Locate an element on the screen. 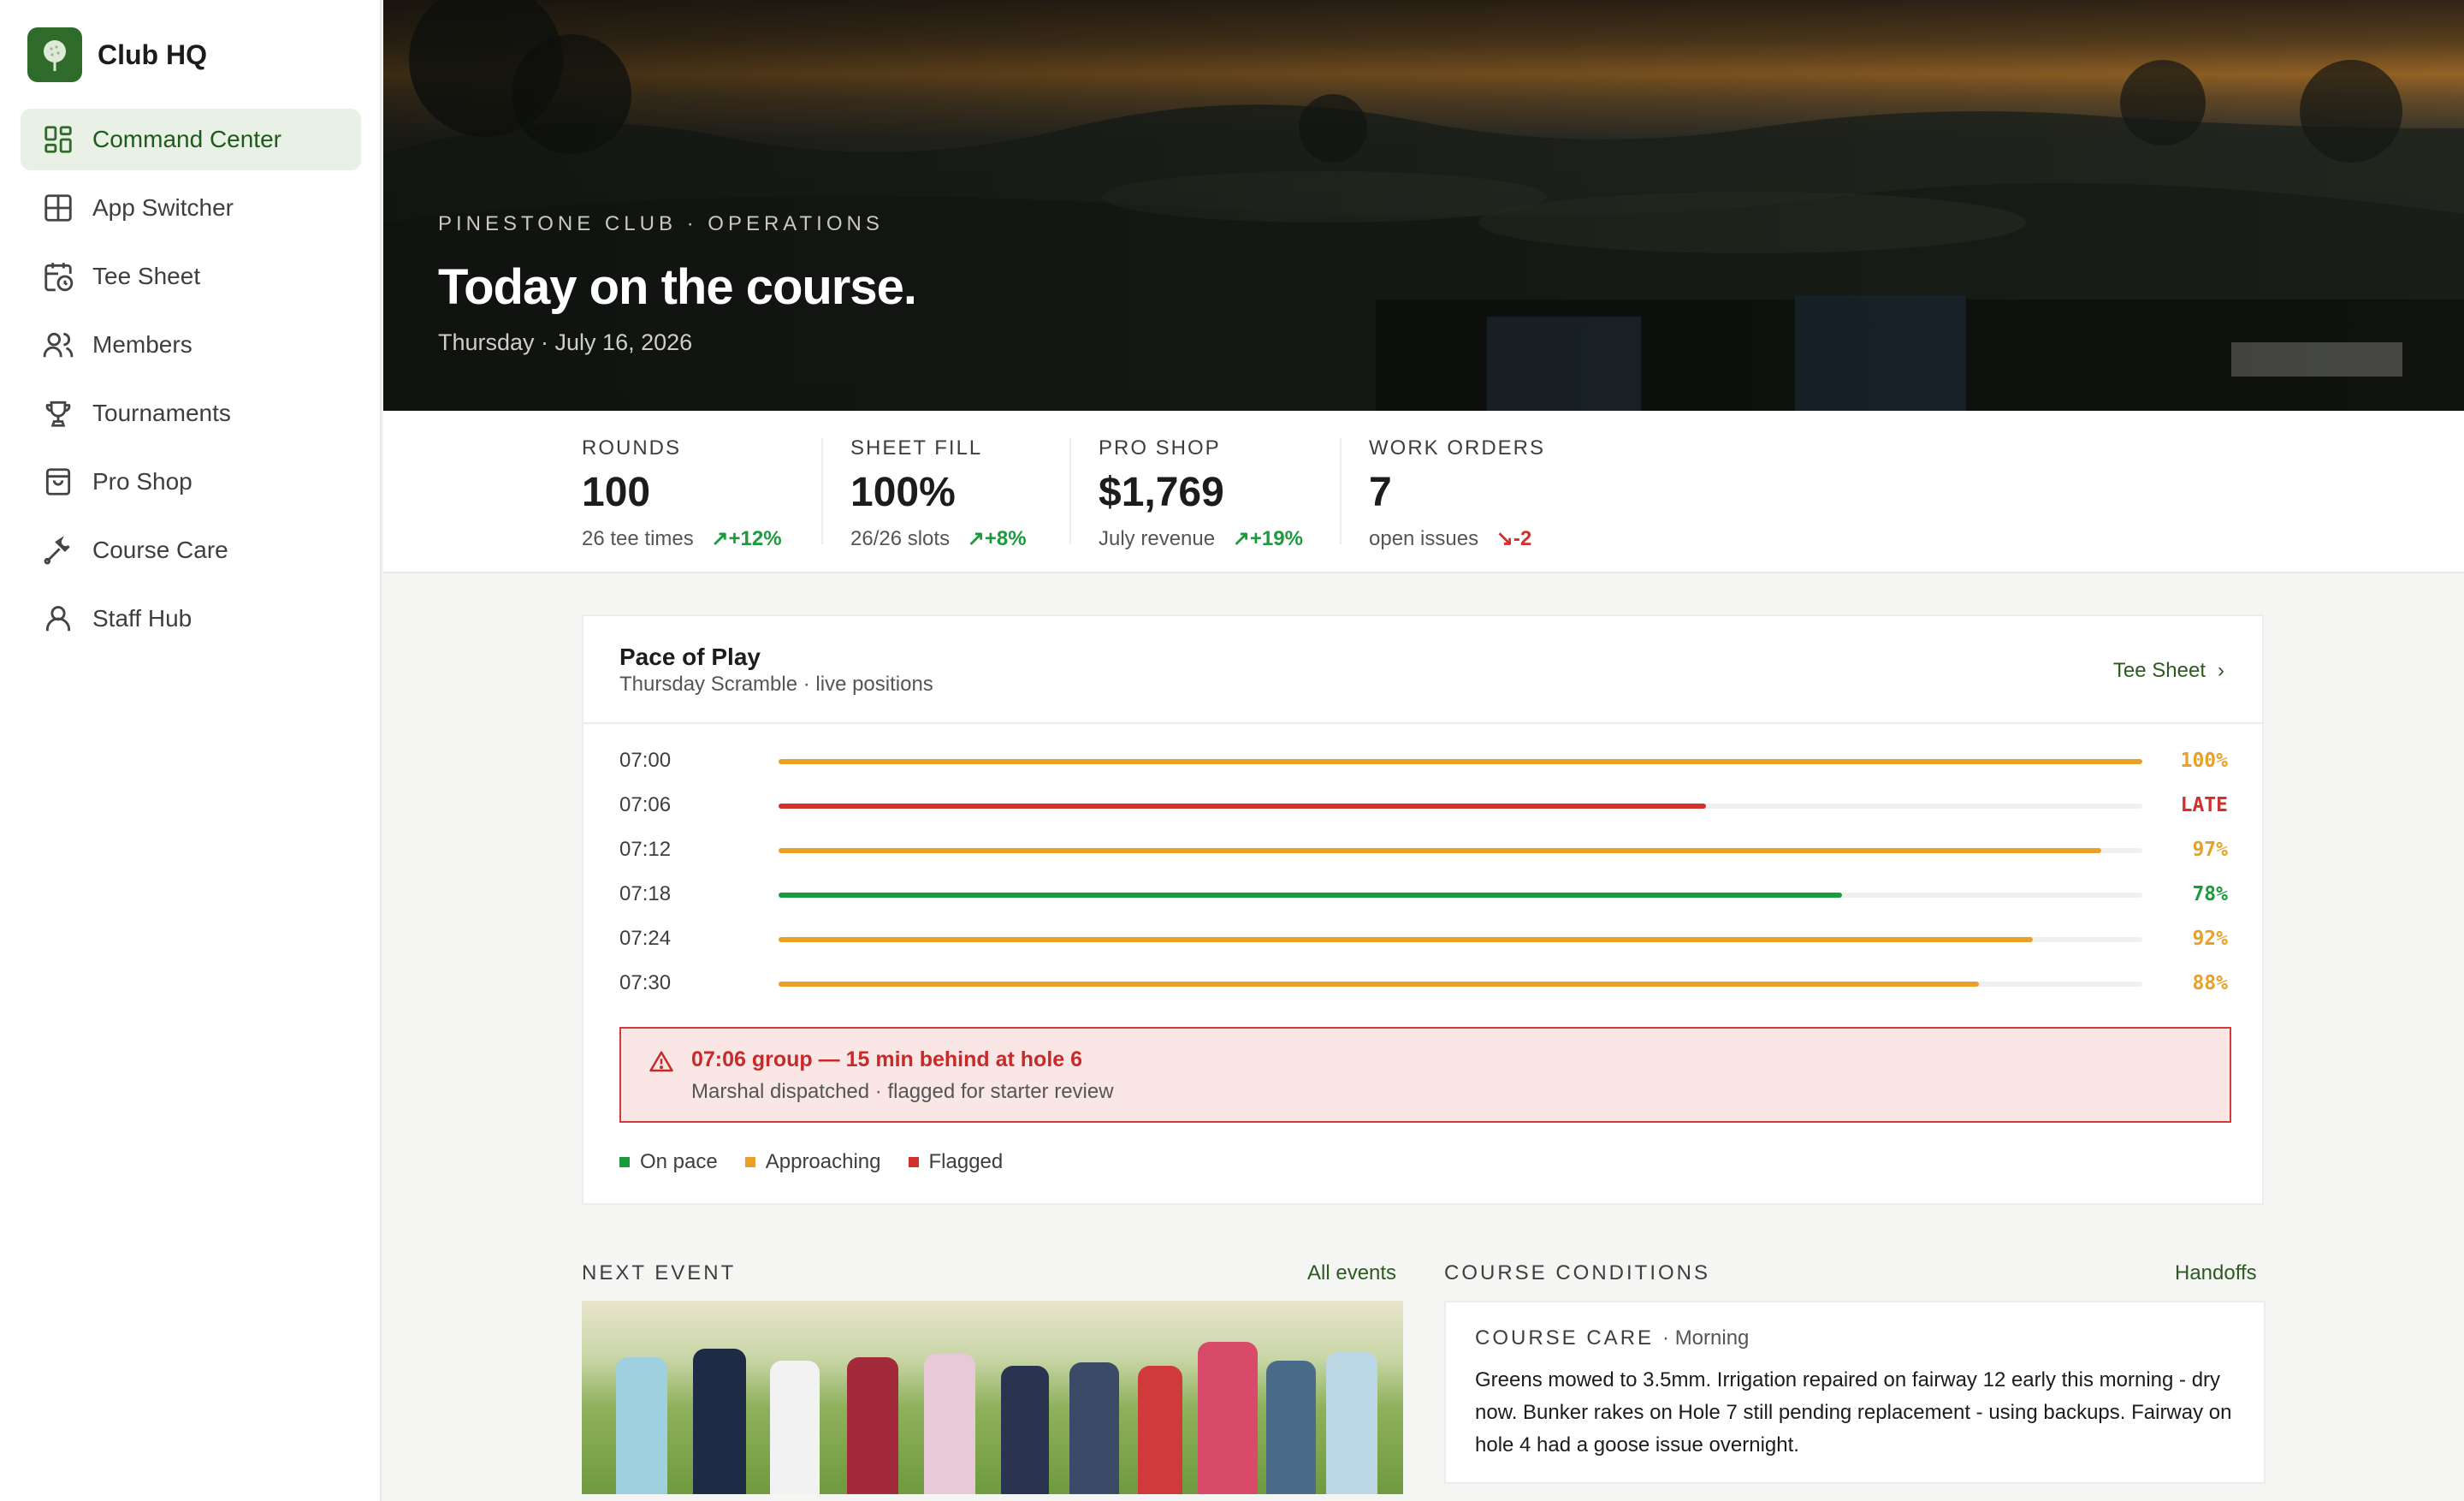 The image size is (2464, 1501). kpi-sub-text: open issues is located at coordinates (1424, 538).